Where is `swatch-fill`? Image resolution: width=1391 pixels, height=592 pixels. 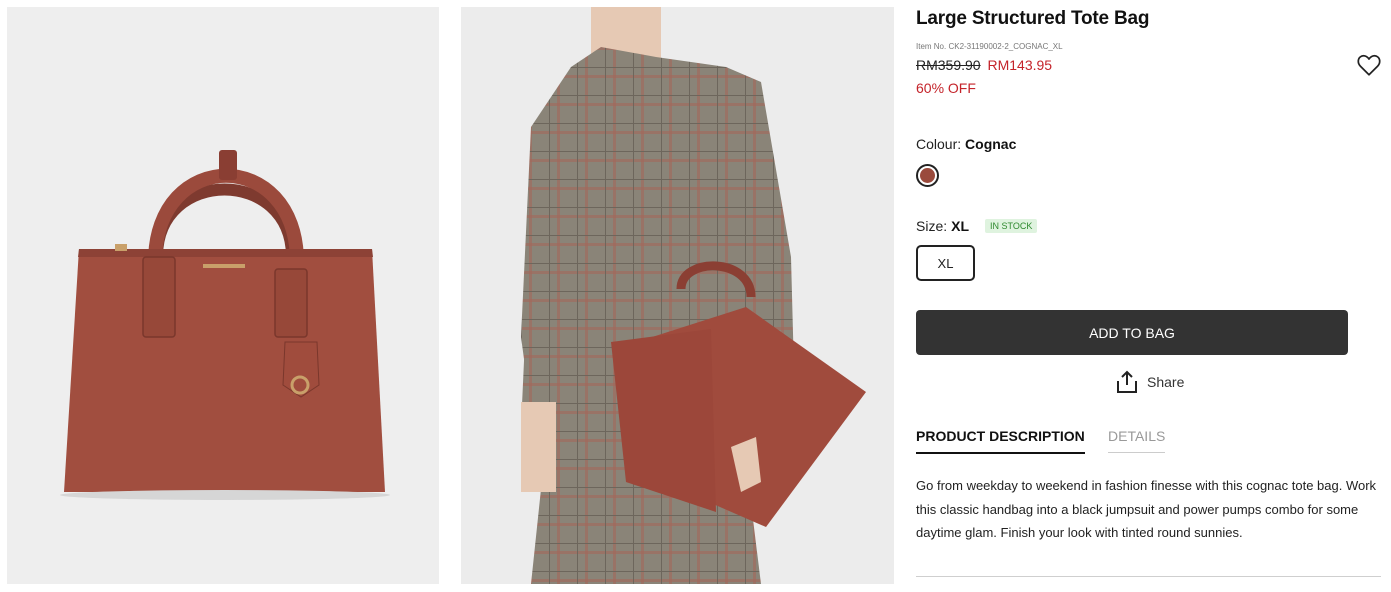 swatch-fill is located at coordinates (927, 175).